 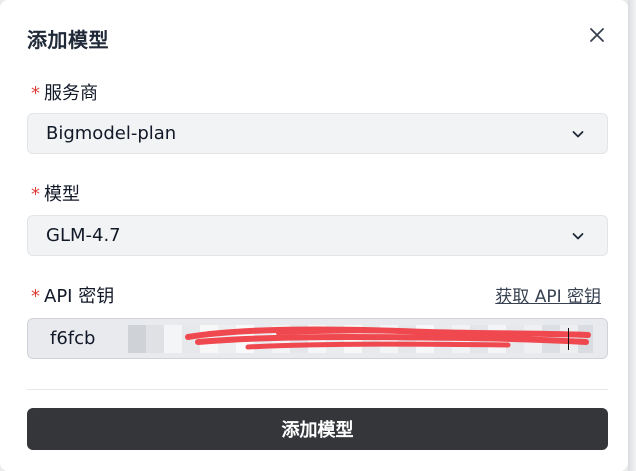 What do you see at coordinates (548, 294) in the screenshot?
I see `get-api-key-link: 获取 API 密钥` at bounding box center [548, 294].